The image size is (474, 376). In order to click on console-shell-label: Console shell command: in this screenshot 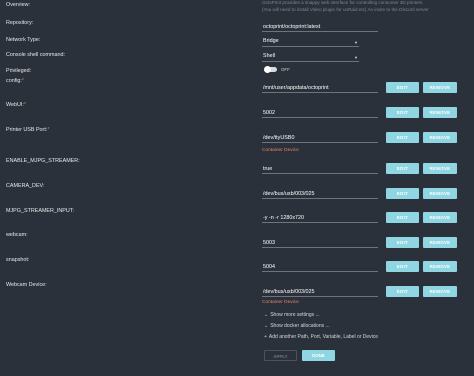, I will do `click(36, 55)`.